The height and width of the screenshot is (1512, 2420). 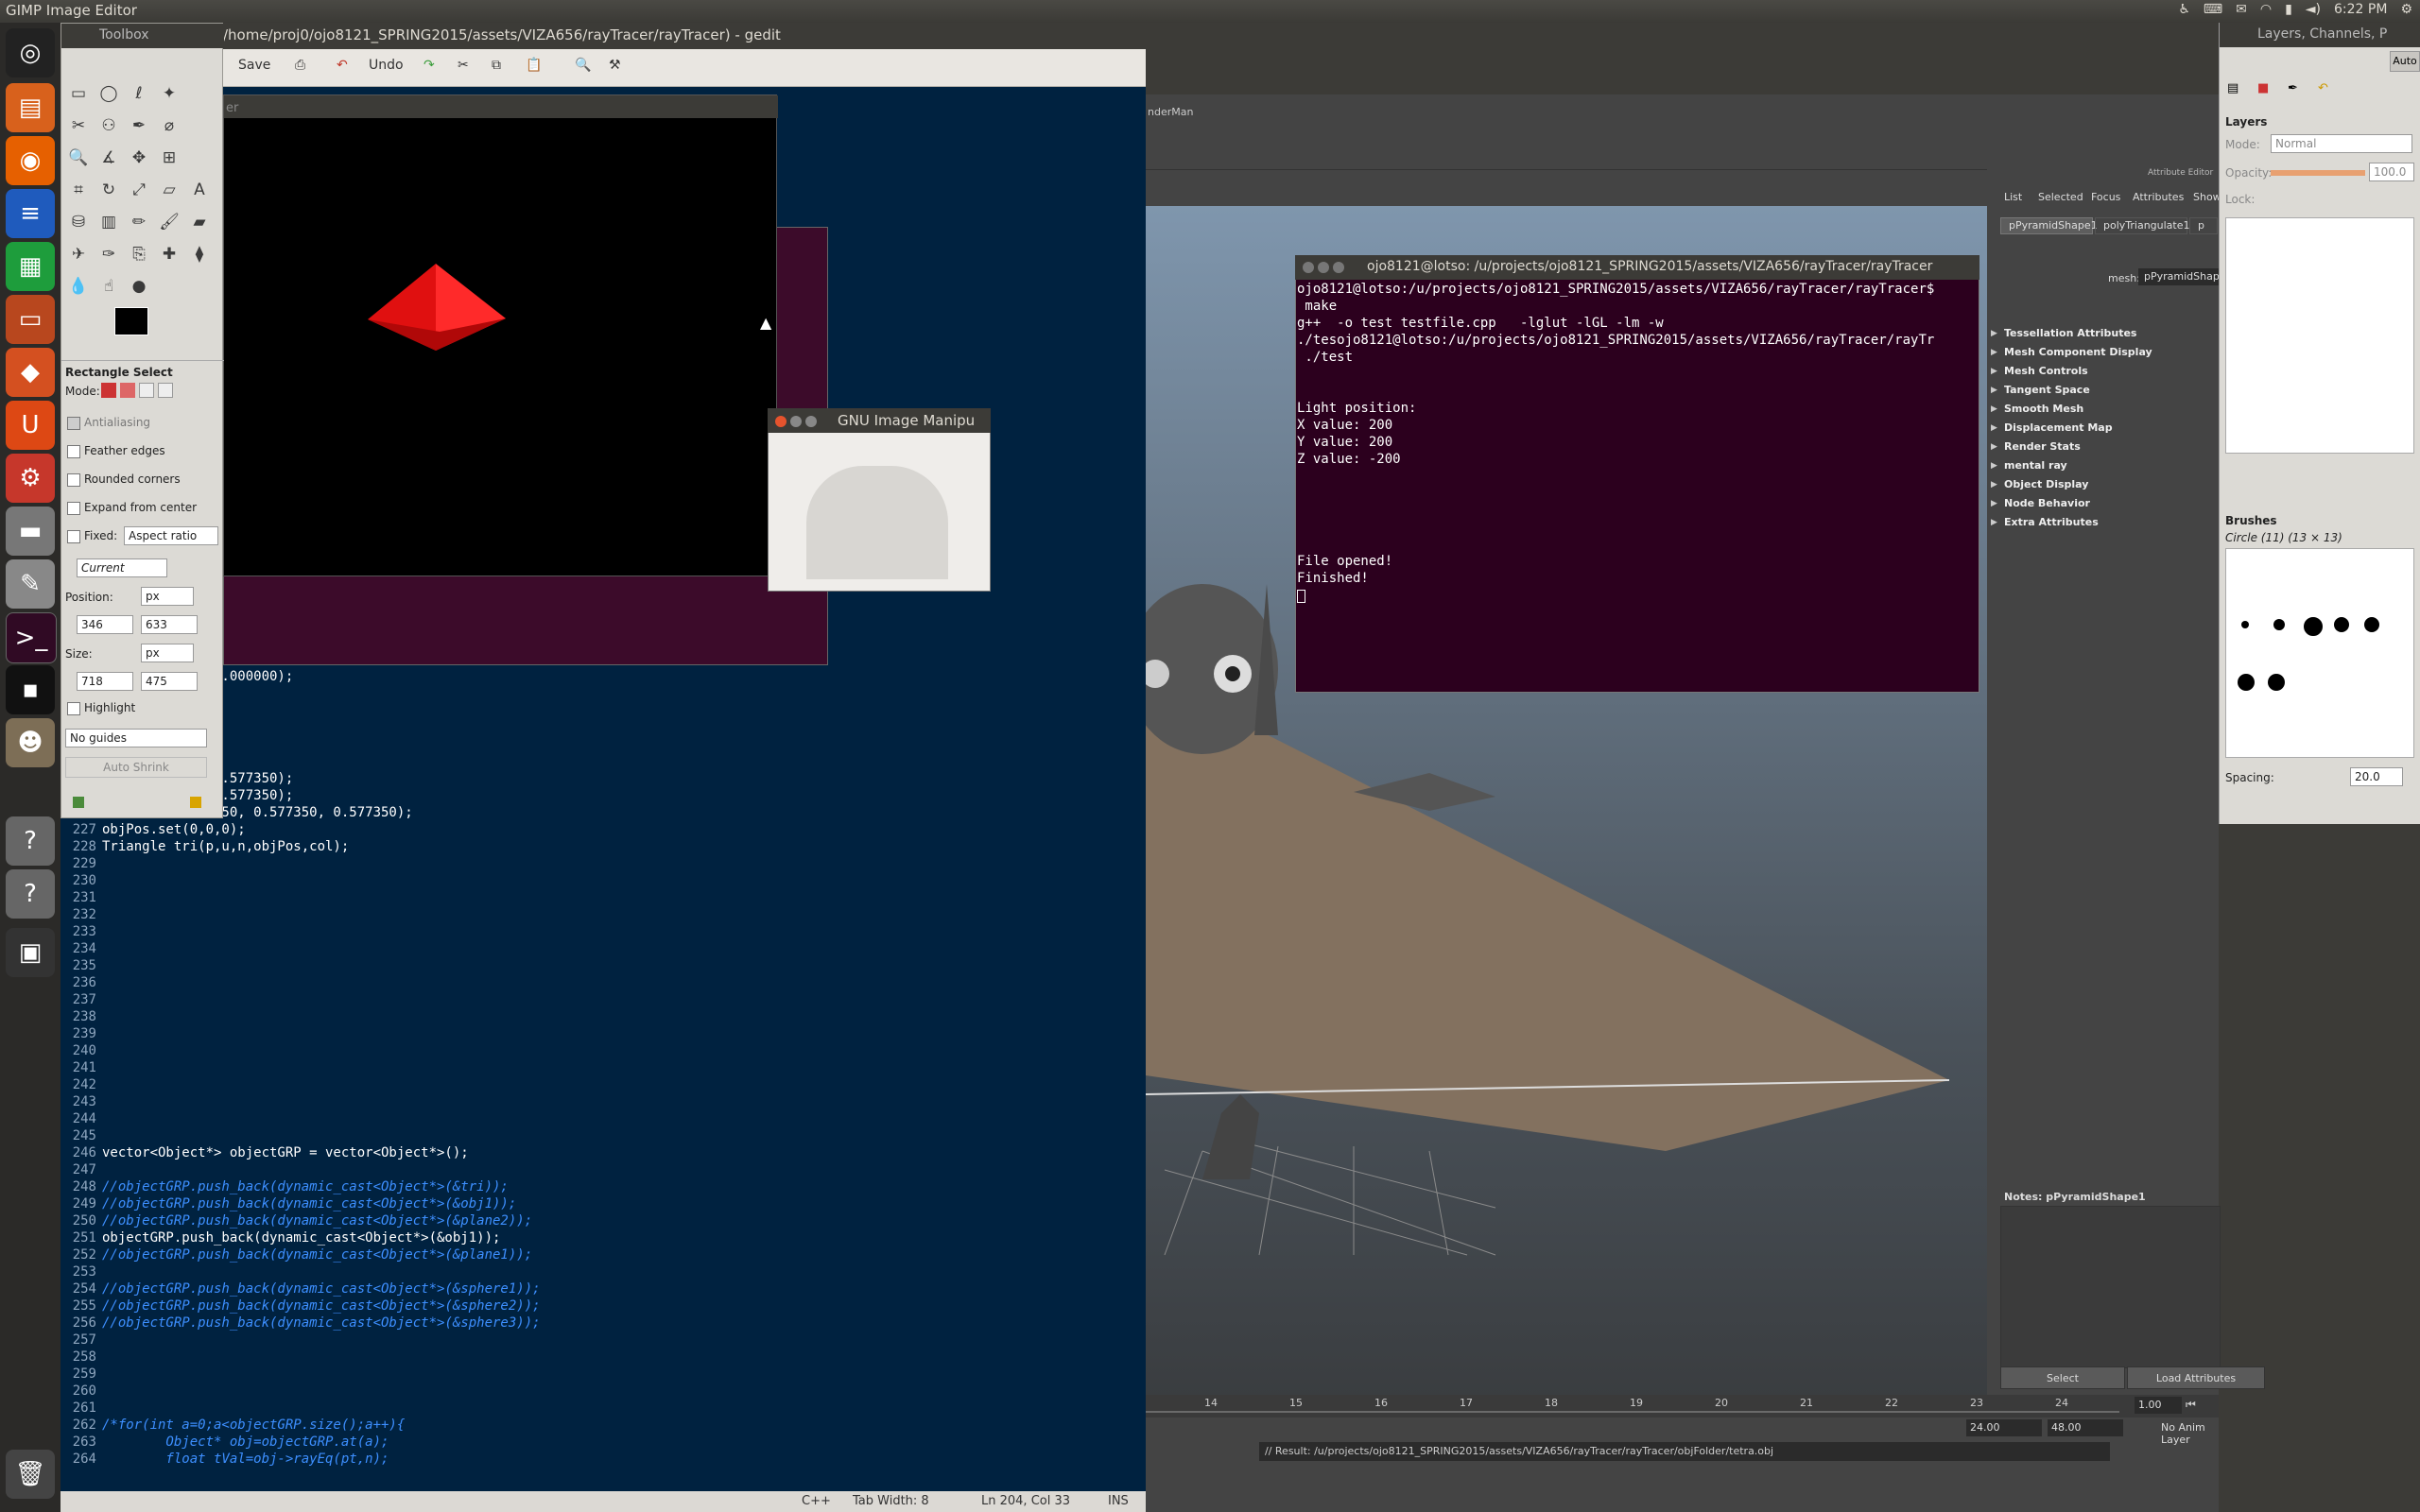 I want to click on foreground-color, so click(x=131, y=321).